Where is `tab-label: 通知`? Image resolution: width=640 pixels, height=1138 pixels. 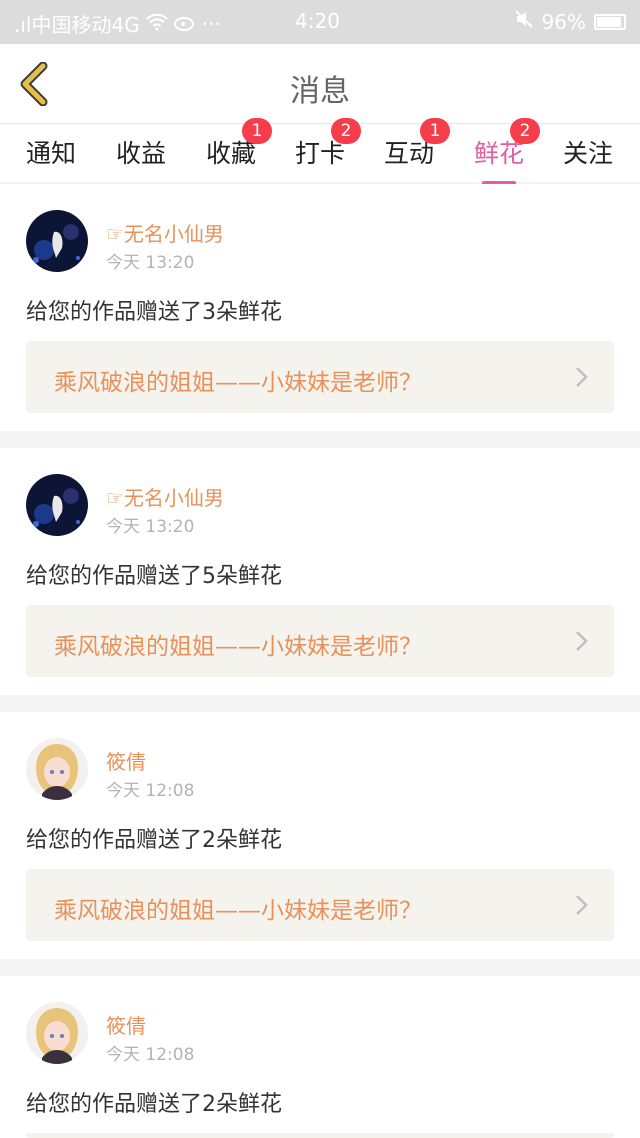
tab-label: 通知 is located at coordinates (50, 153).